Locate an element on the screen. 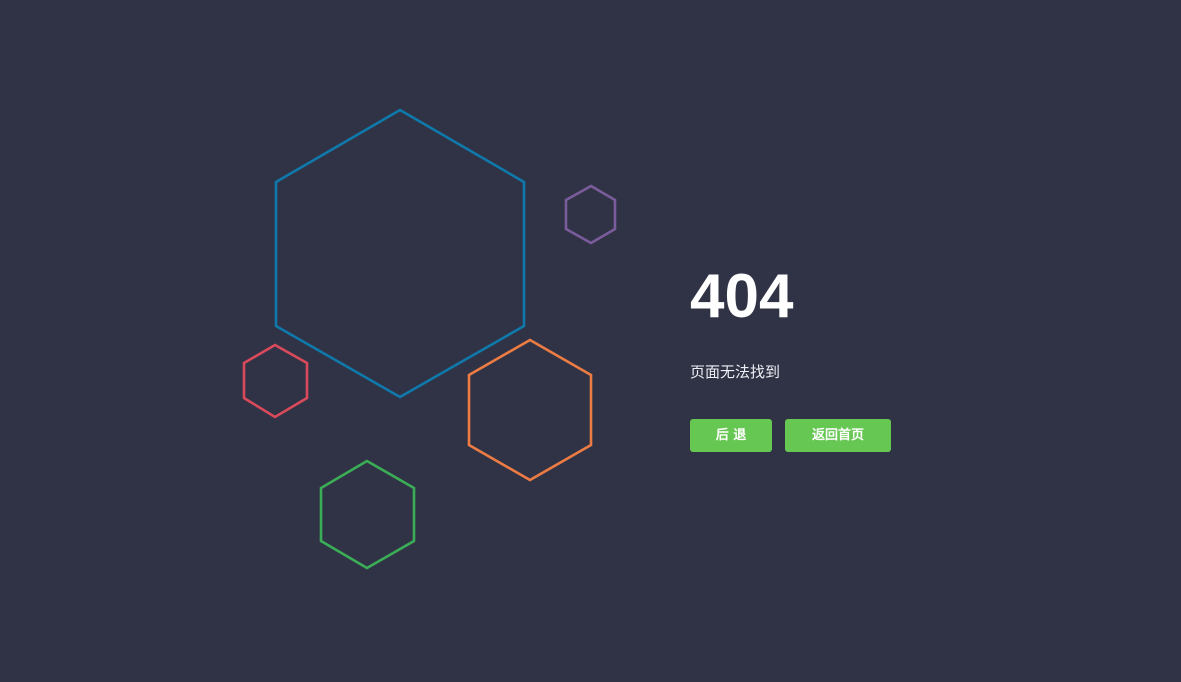 This screenshot has height=682, width=1181. back-button: 后 退 is located at coordinates (731, 435).